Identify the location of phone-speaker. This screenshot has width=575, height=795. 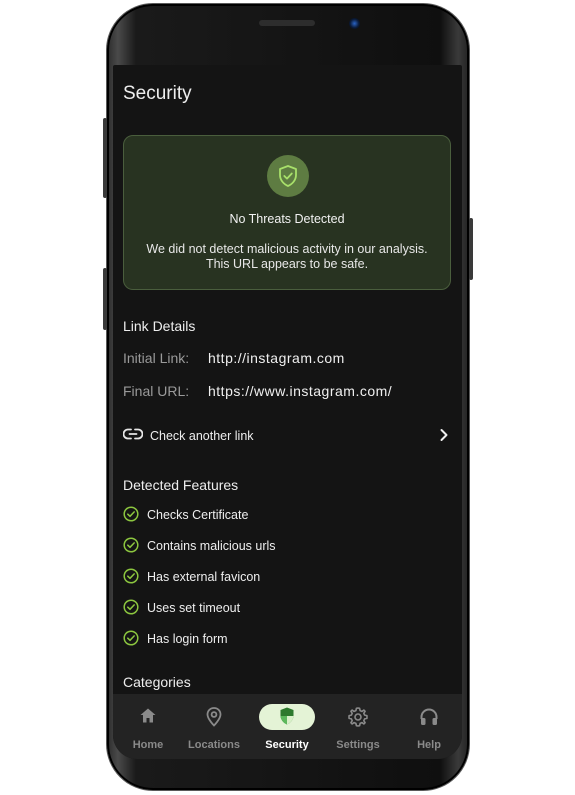
(287, 23).